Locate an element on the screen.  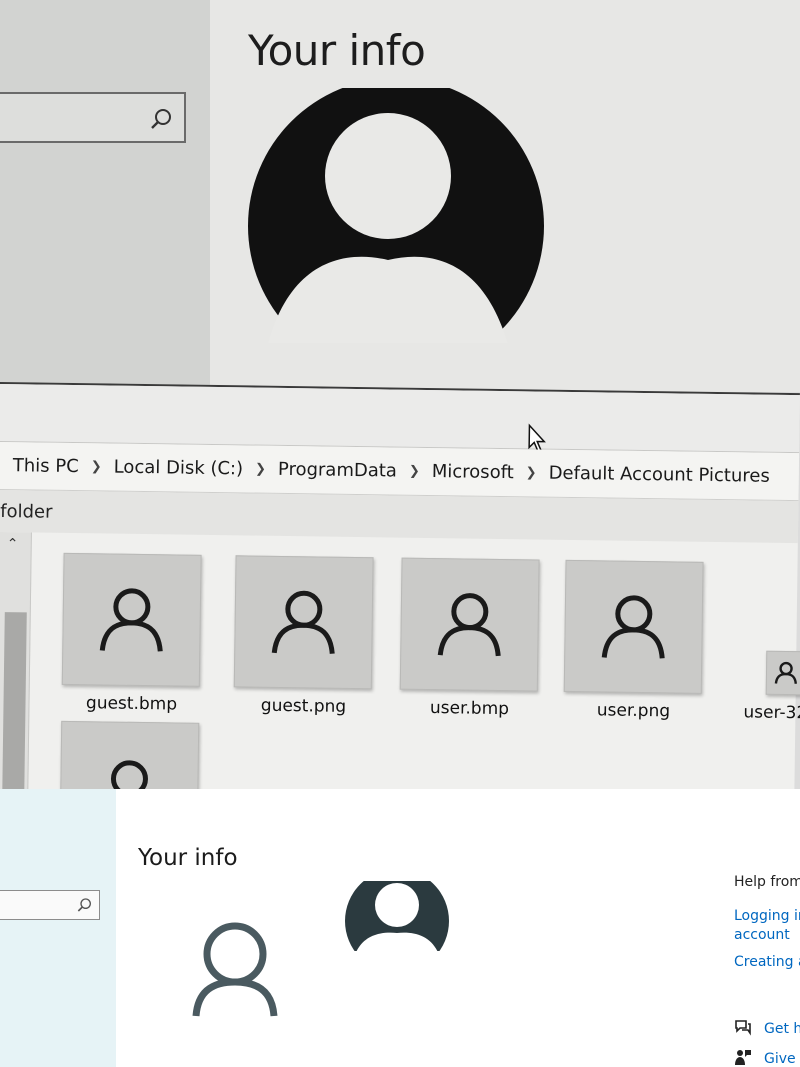
file-item-user-png: user.png is located at coordinates (634, 640).